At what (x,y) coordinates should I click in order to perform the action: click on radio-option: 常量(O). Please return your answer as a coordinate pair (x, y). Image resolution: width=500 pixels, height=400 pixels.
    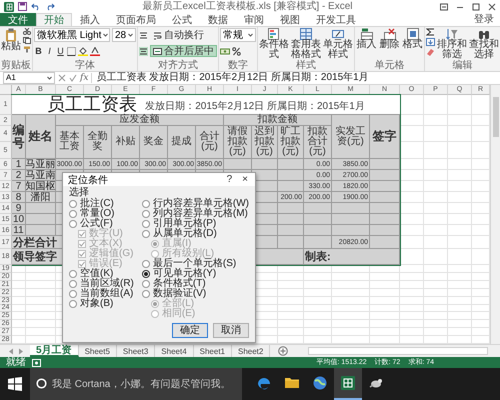
    Looking at the image, I should click on (102, 214).